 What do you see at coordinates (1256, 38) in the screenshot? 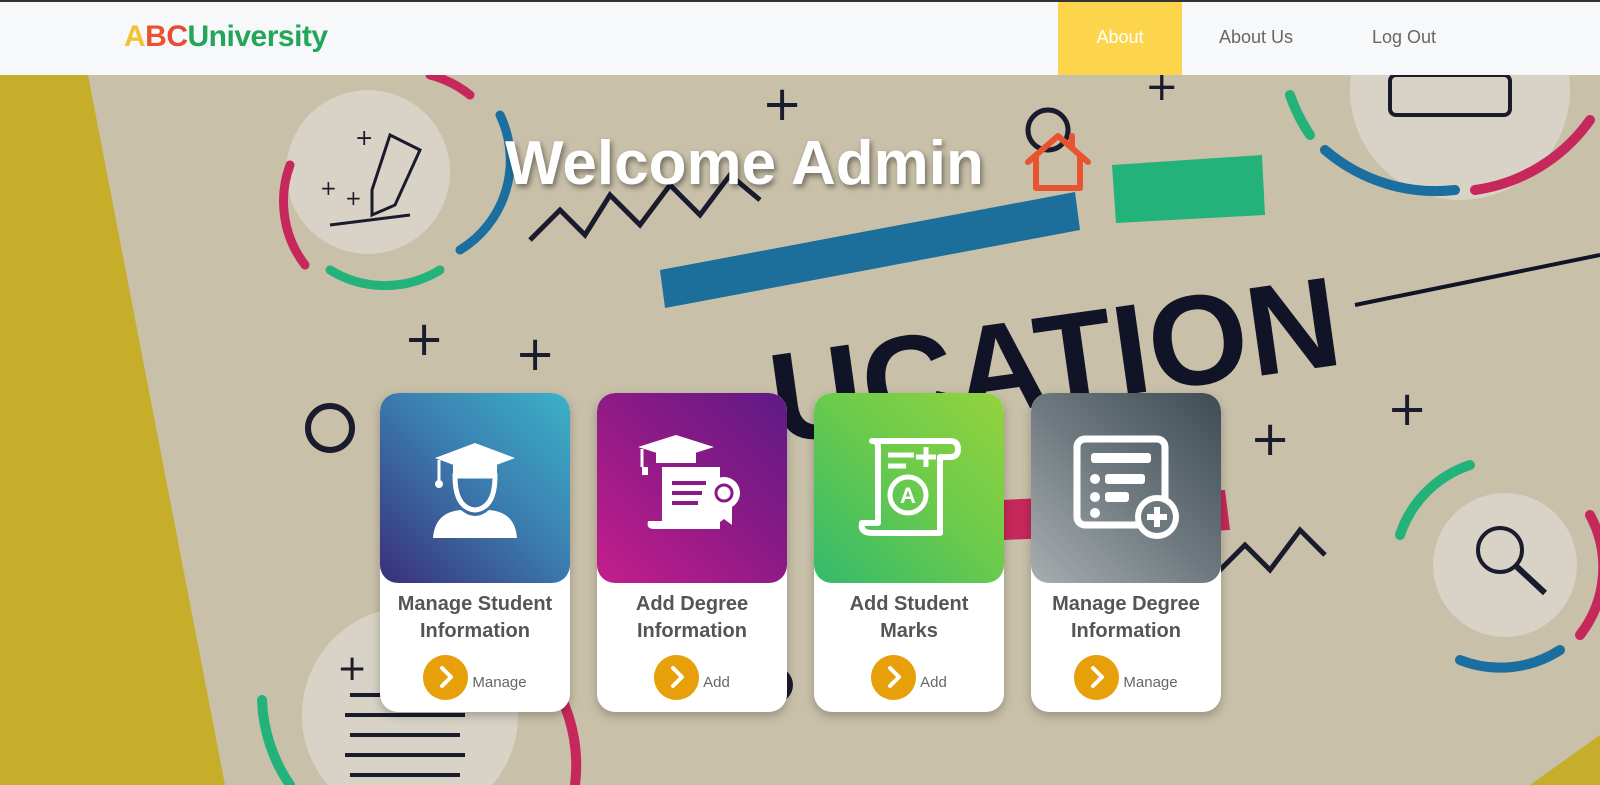
I see `nav-about-us: About Us` at bounding box center [1256, 38].